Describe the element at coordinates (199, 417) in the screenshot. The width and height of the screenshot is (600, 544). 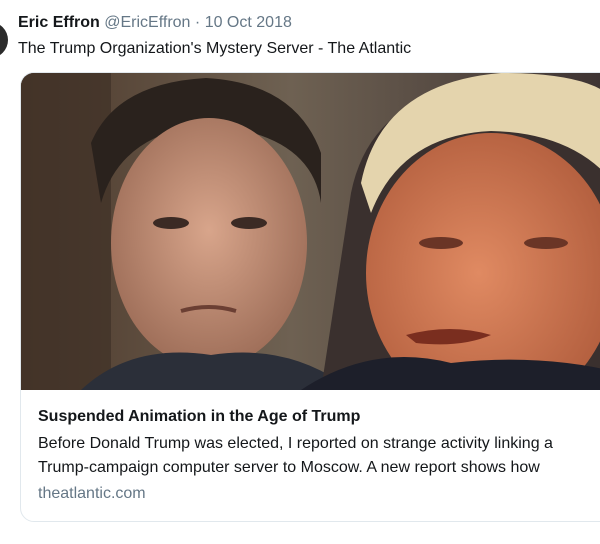
I see `card-title: Suspended Animation in the Age of Trump` at that location.